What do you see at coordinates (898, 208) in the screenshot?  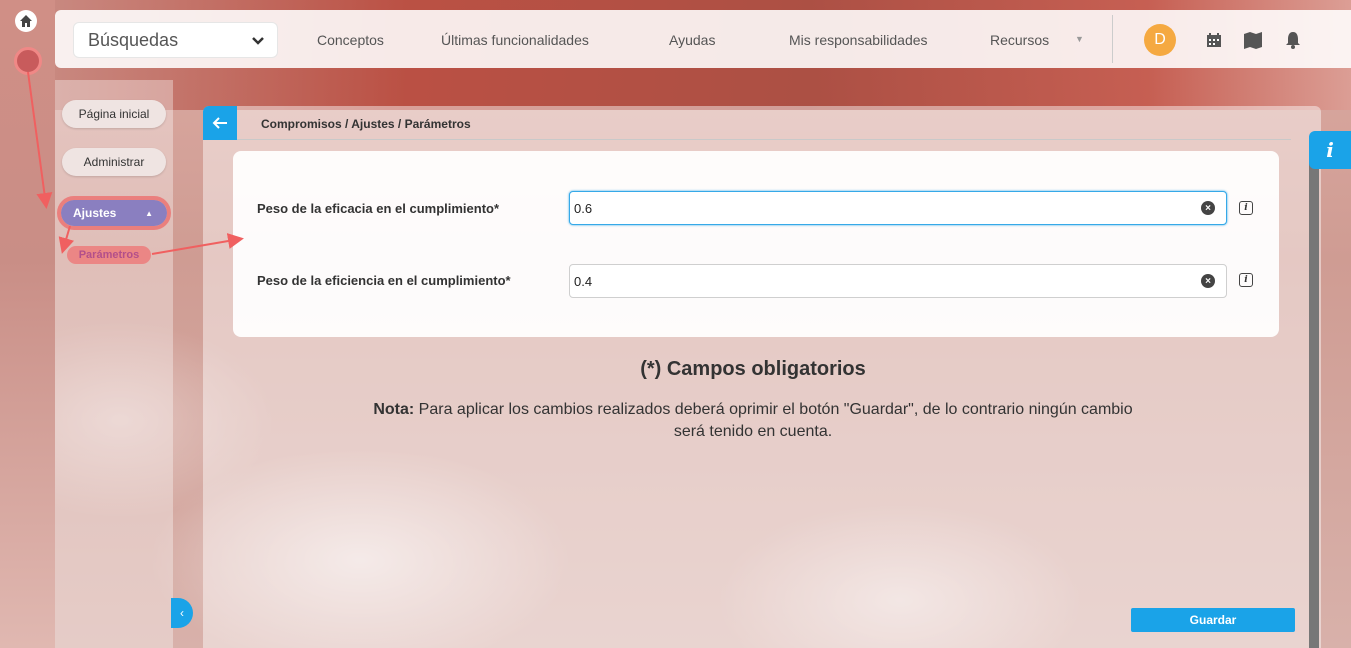 I see `eficacia-input` at bounding box center [898, 208].